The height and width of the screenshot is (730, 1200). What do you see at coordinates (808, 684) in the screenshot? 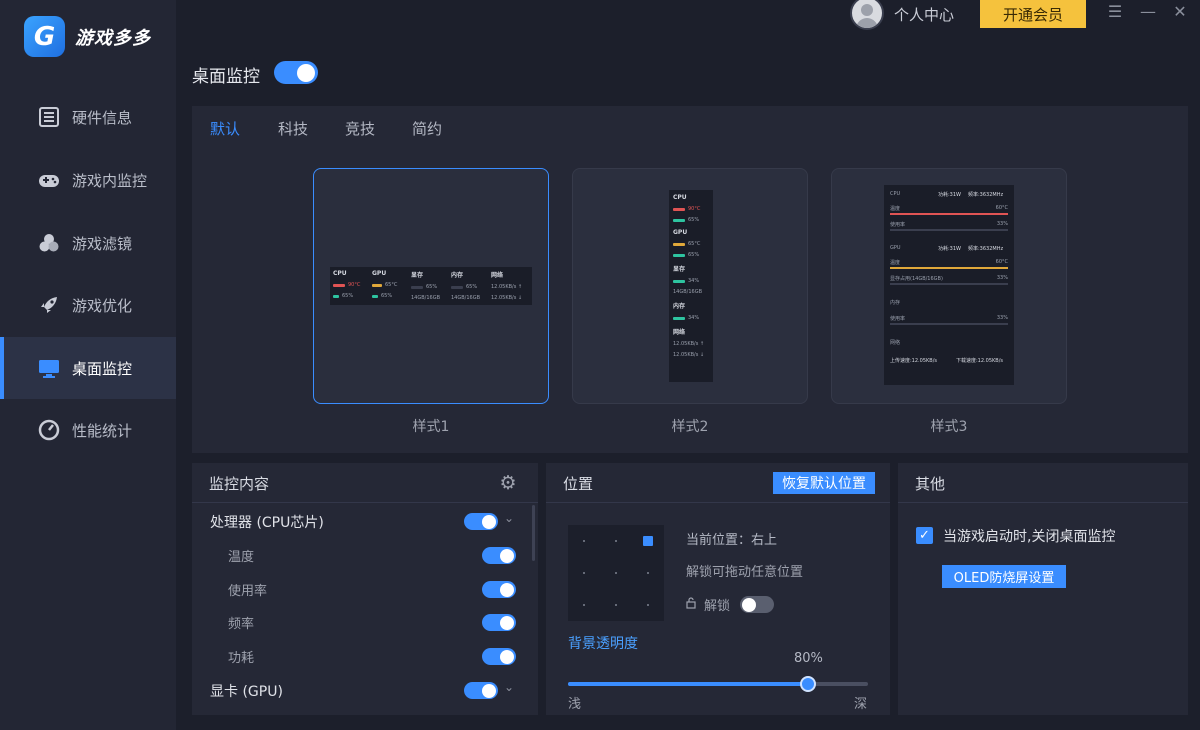
I see `slider-handle` at bounding box center [808, 684].